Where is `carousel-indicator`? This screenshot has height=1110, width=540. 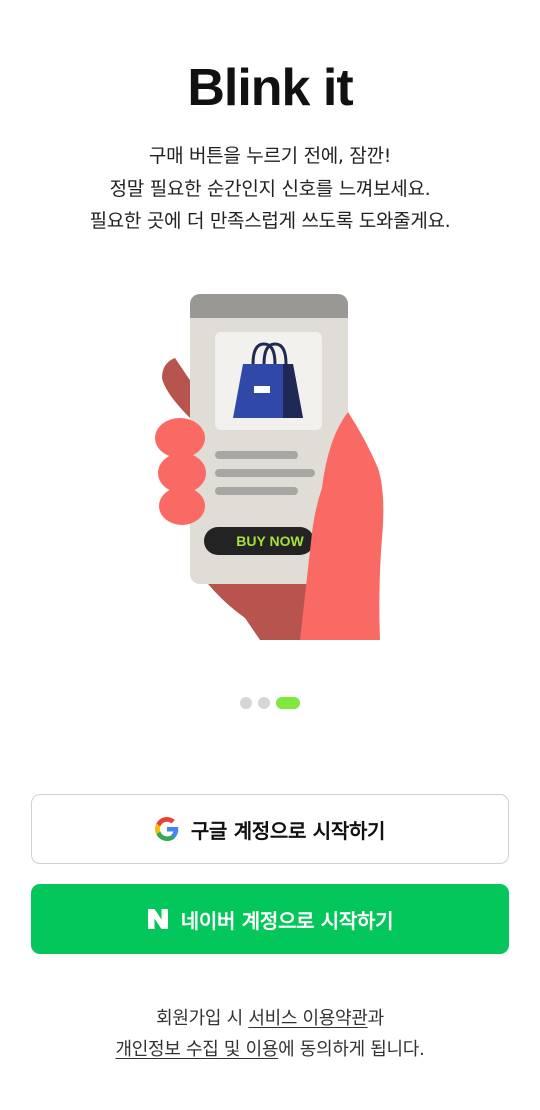
carousel-indicator is located at coordinates (270, 703).